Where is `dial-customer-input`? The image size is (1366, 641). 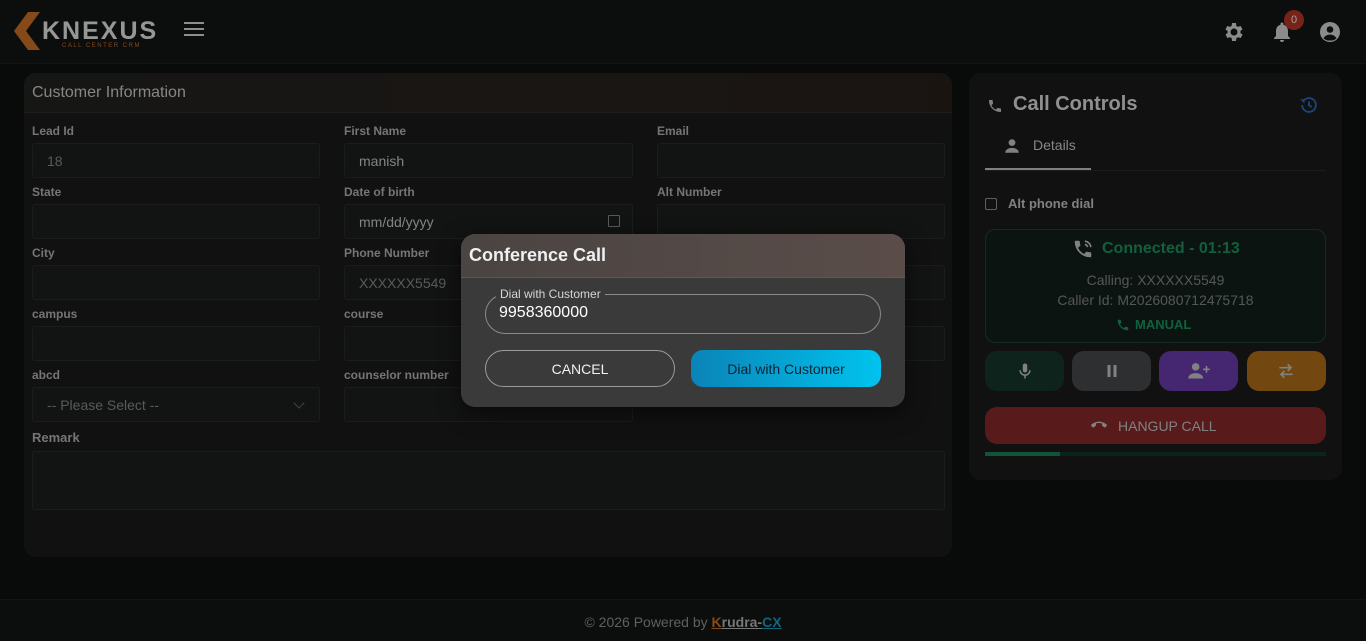 dial-customer-input is located at coordinates (679, 313).